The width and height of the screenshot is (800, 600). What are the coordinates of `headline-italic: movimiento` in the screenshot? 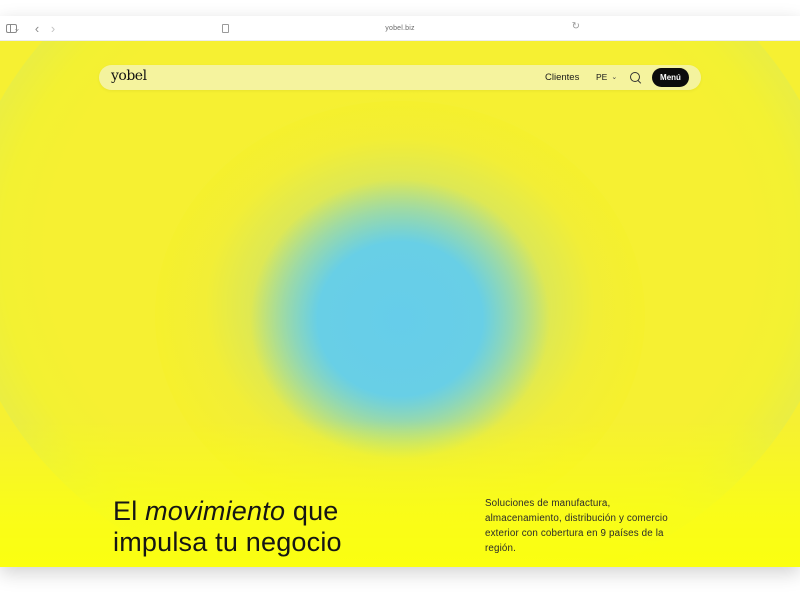 It's located at (215, 511).